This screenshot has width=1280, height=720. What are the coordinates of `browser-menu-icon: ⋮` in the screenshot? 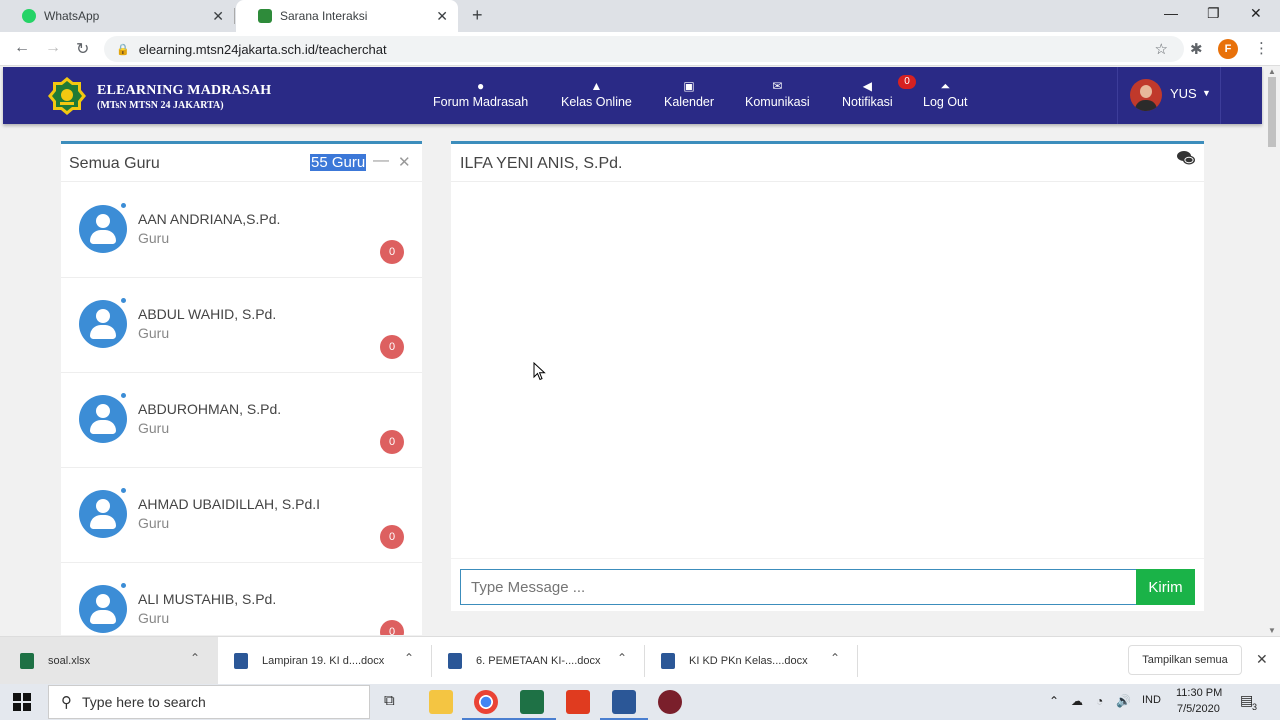 It's located at (1261, 48).